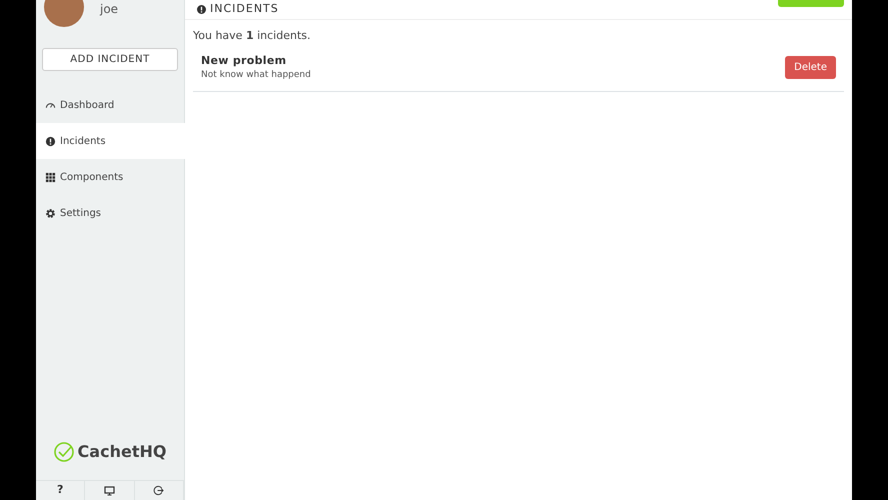 Image resolution: width=888 pixels, height=500 pixels. What do you see at coordinates (256, 75) in the screenshot?
I see `incident-message: Not know what happend` at bounding box center [256, 75].